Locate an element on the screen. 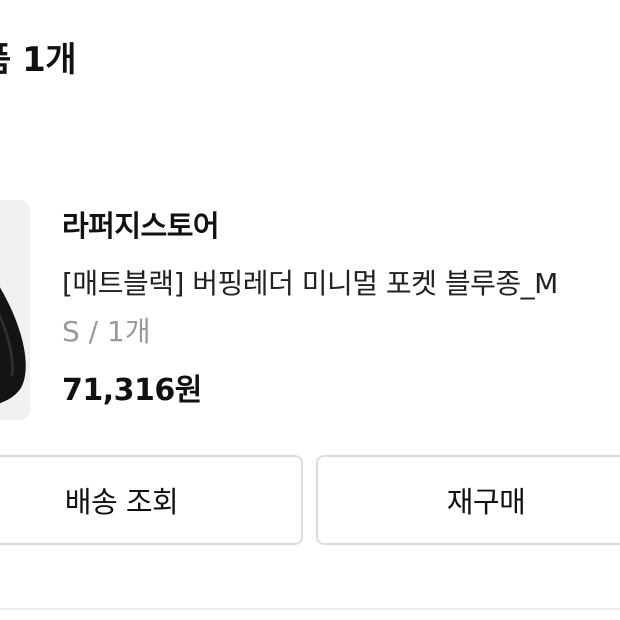 The width and height of the screenshot is (620, 620). track-delivery-button: 배송 조회 is located at coordinates (151, 500).